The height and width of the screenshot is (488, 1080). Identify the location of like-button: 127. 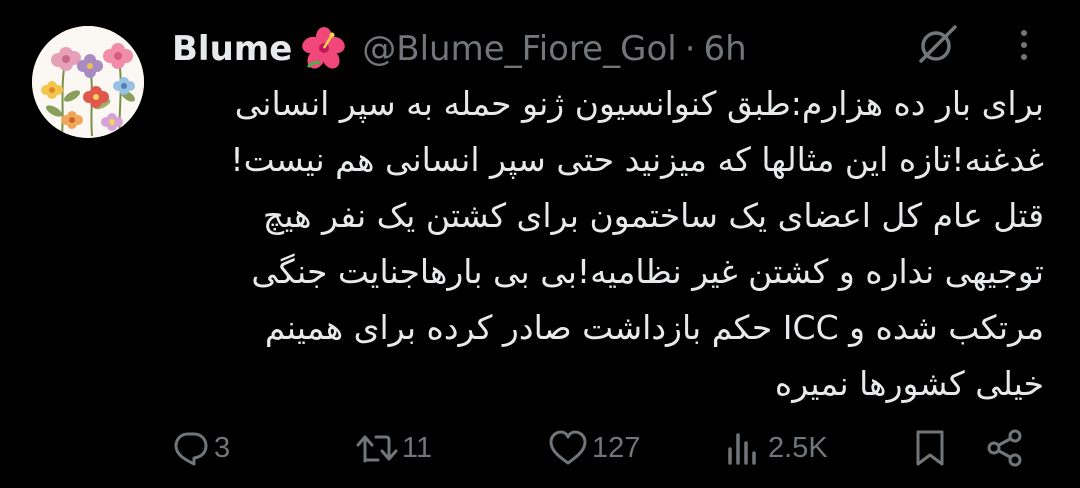
(594, 448).